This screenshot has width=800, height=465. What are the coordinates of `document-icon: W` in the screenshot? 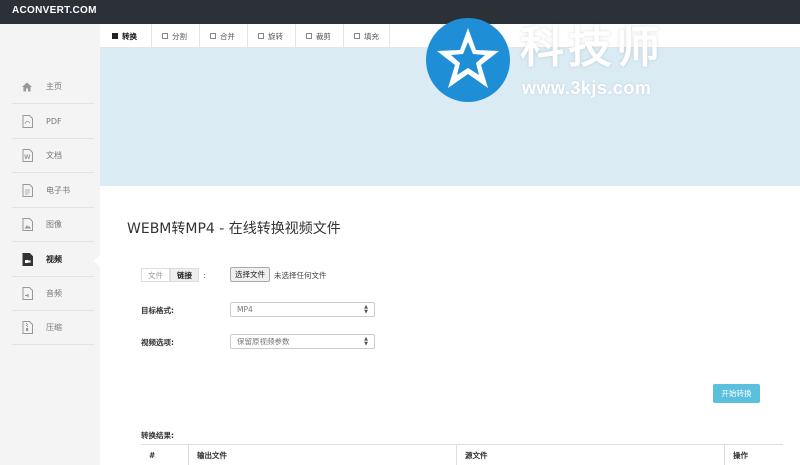 It's located at (27, 156).